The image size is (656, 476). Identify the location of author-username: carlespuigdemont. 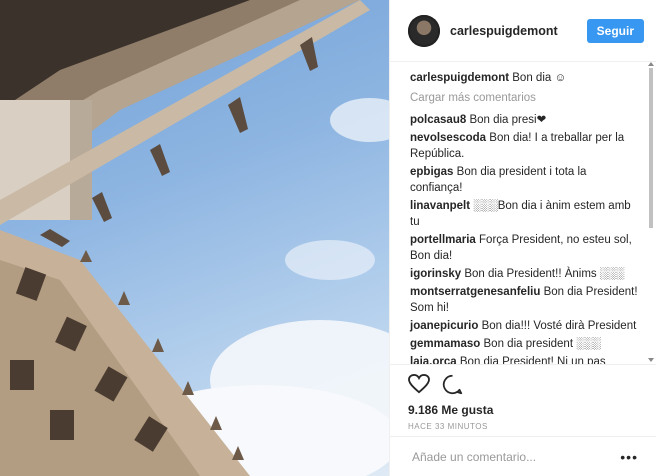
(518, 31).